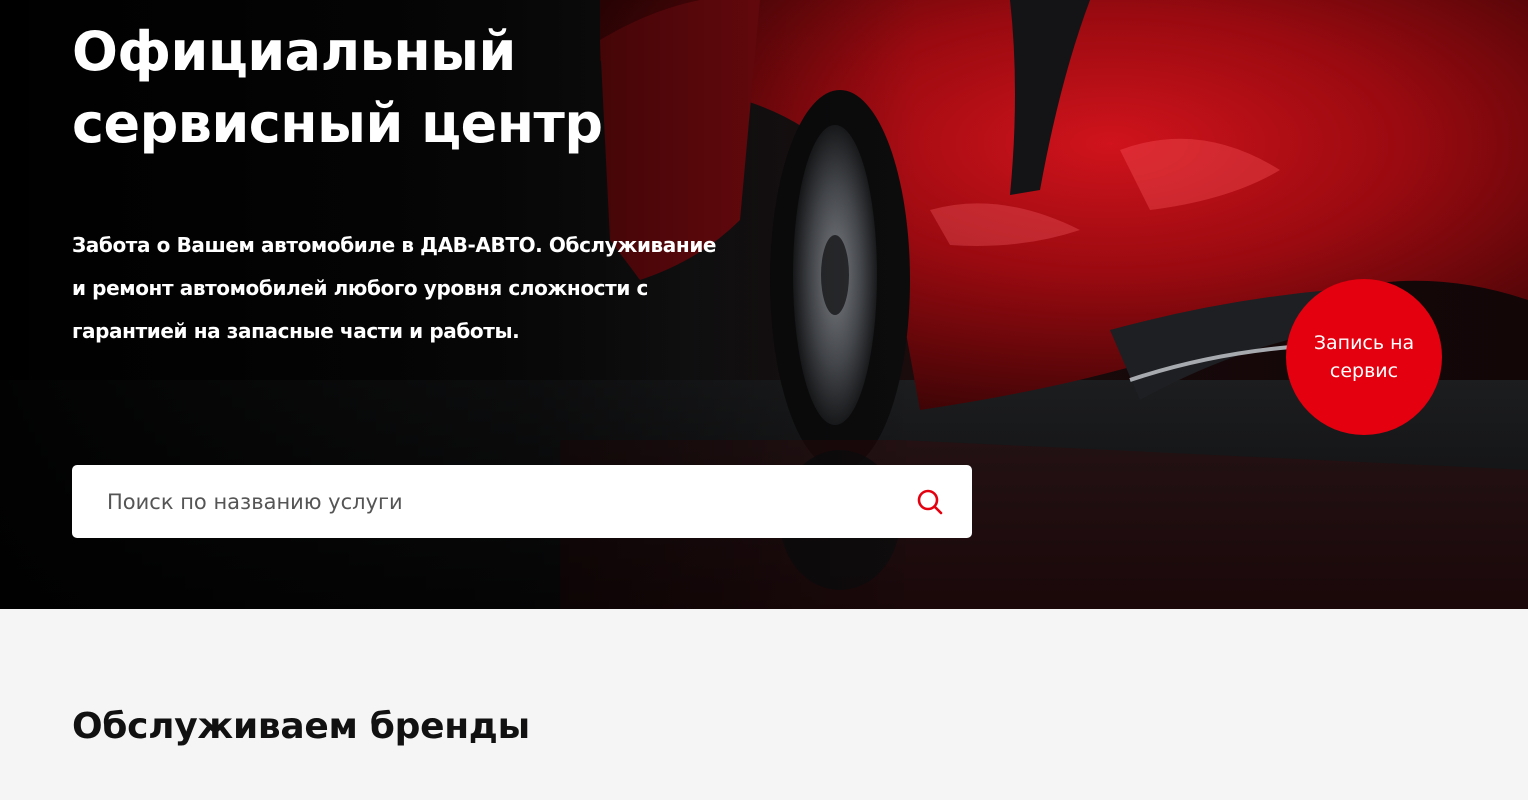  Describe the element at coordinates (301, 726) in the screenshot. I see `brands-section-title: Обслуживаем бренды` at that location.